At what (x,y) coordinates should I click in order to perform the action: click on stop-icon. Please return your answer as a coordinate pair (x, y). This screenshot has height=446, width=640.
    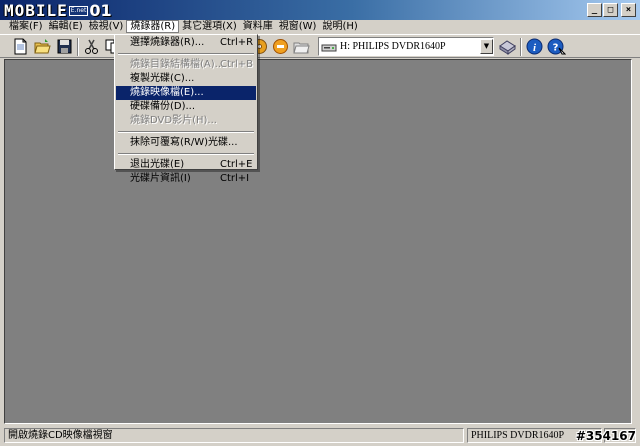
    Looking at the image, I should click on (280, 46).